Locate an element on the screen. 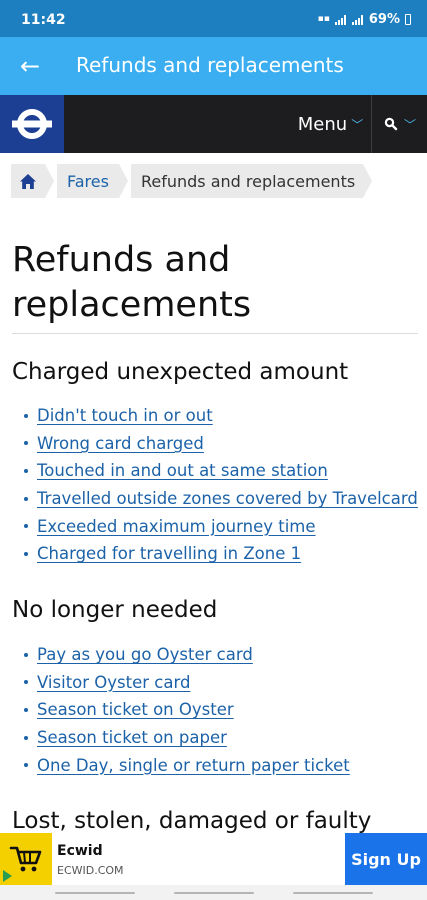  list-item: Season ticket on paper is located at coordinates (187, 738).